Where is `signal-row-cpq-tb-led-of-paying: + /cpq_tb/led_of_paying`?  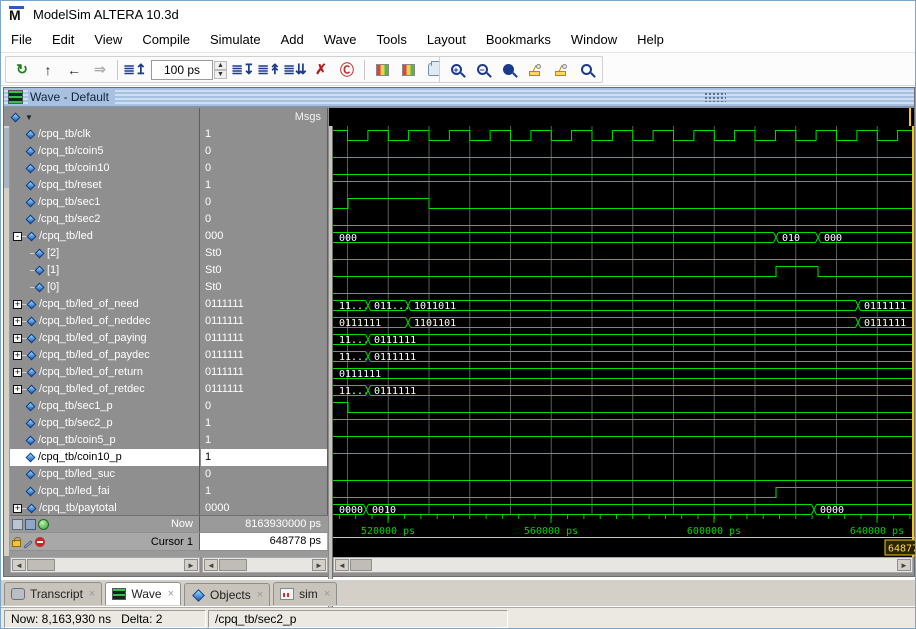 signal-row-cpq-tb-led-of-paying: + /cpq_tb/led_of_paying is located at coordinates (104, 338).